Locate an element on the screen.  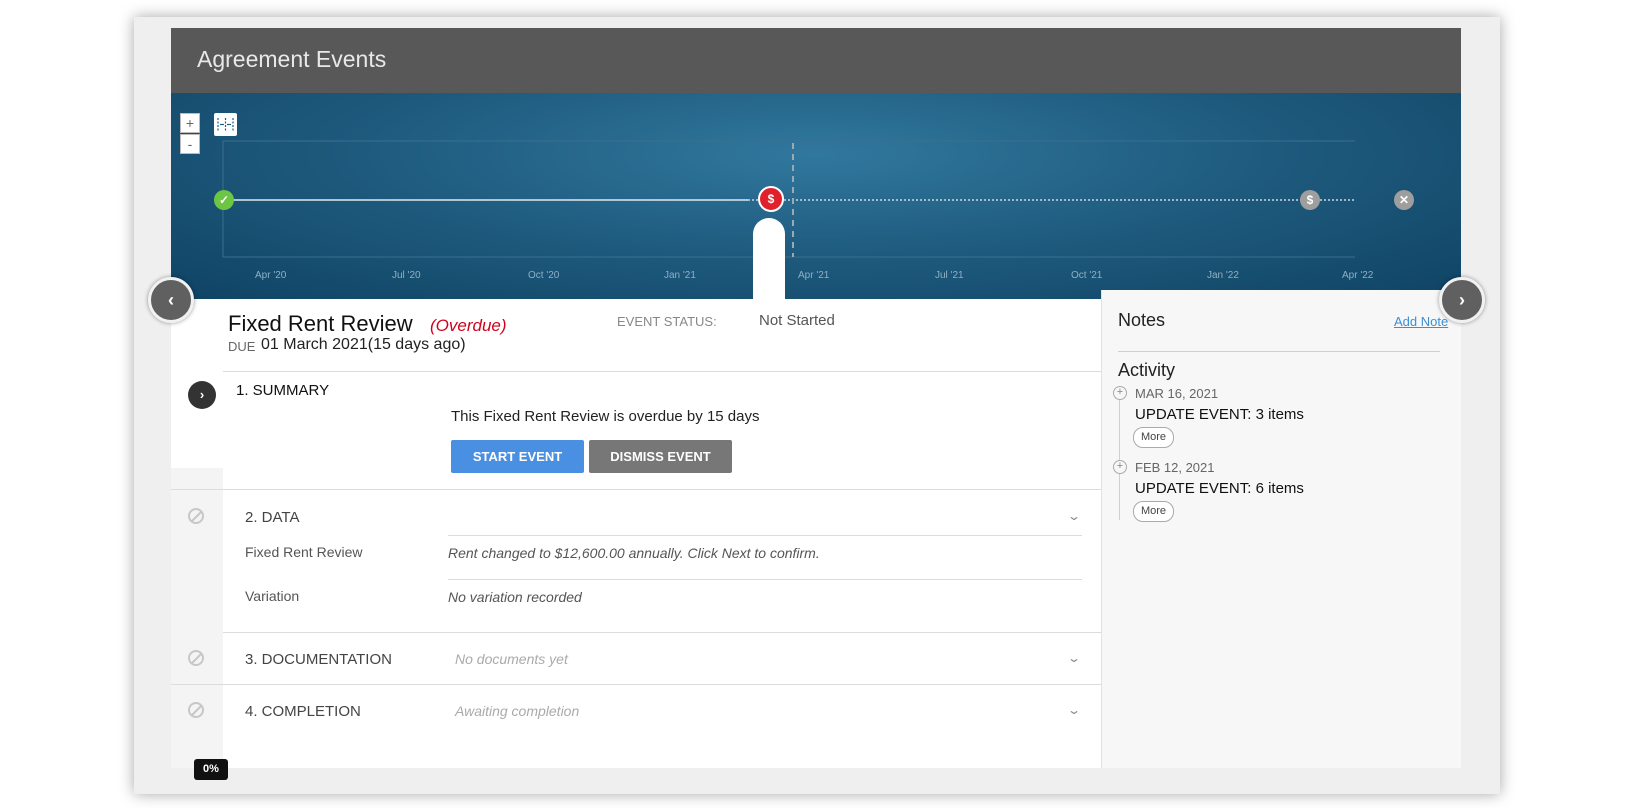
due-date: 01 March 2021(15 days ago) is located at coordinates (363, 344).